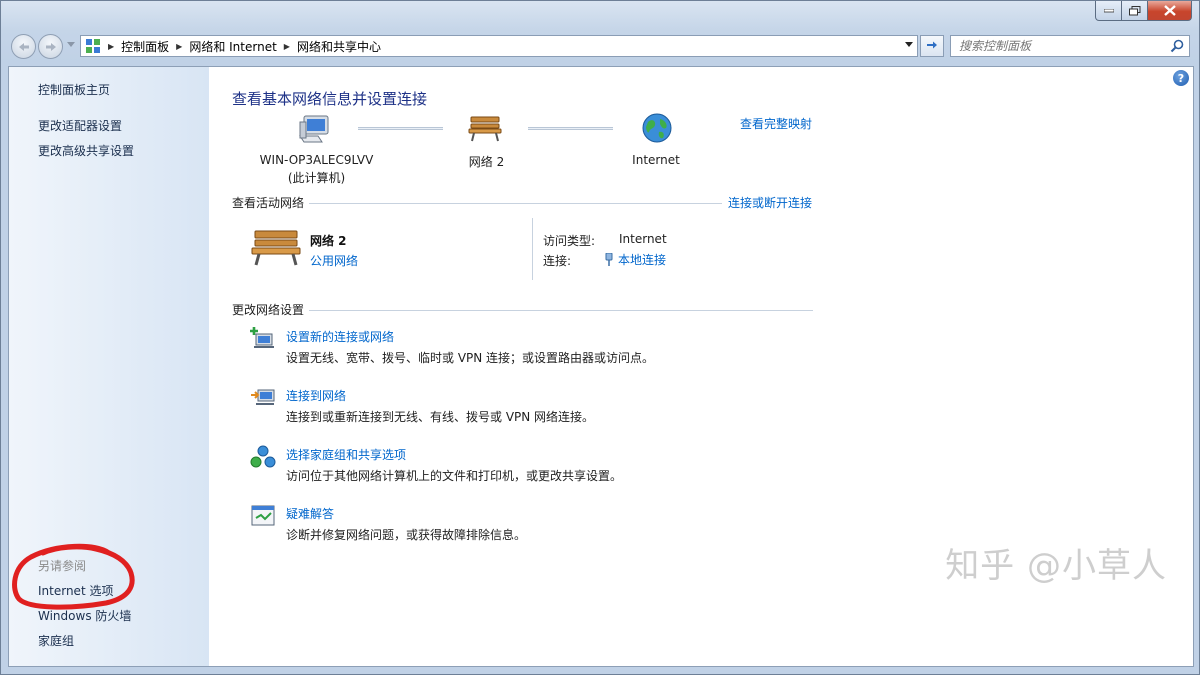  What do you see at coordinates (86, 150) in the screenshot?
I see `sidebar-link-advanced-sharing: 更改高级共享设置` at bounding box center [86, 150].